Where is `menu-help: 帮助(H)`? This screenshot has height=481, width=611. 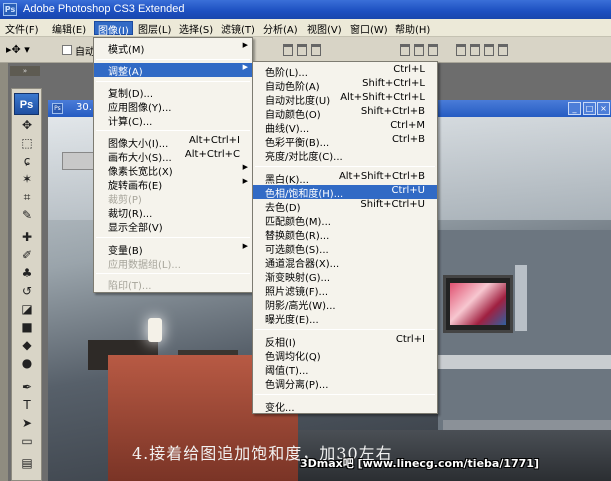 menu-help: 帮助(H) is located at coordinates (412, 28).